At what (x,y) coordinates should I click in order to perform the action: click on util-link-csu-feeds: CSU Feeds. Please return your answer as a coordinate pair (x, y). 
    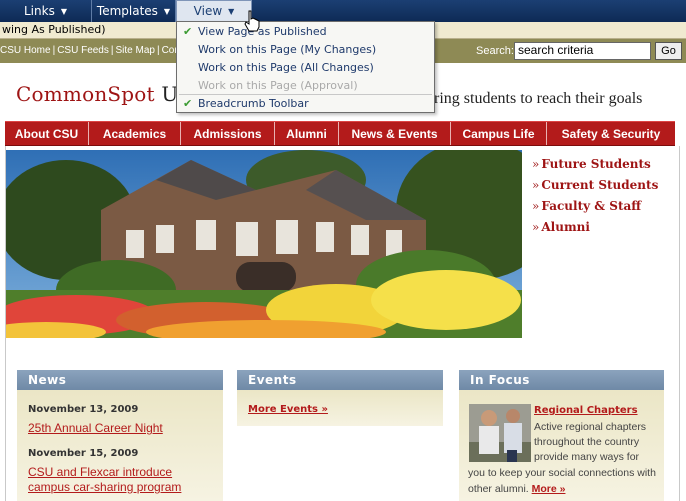
    Looking at the image, I should click on (83, 50).